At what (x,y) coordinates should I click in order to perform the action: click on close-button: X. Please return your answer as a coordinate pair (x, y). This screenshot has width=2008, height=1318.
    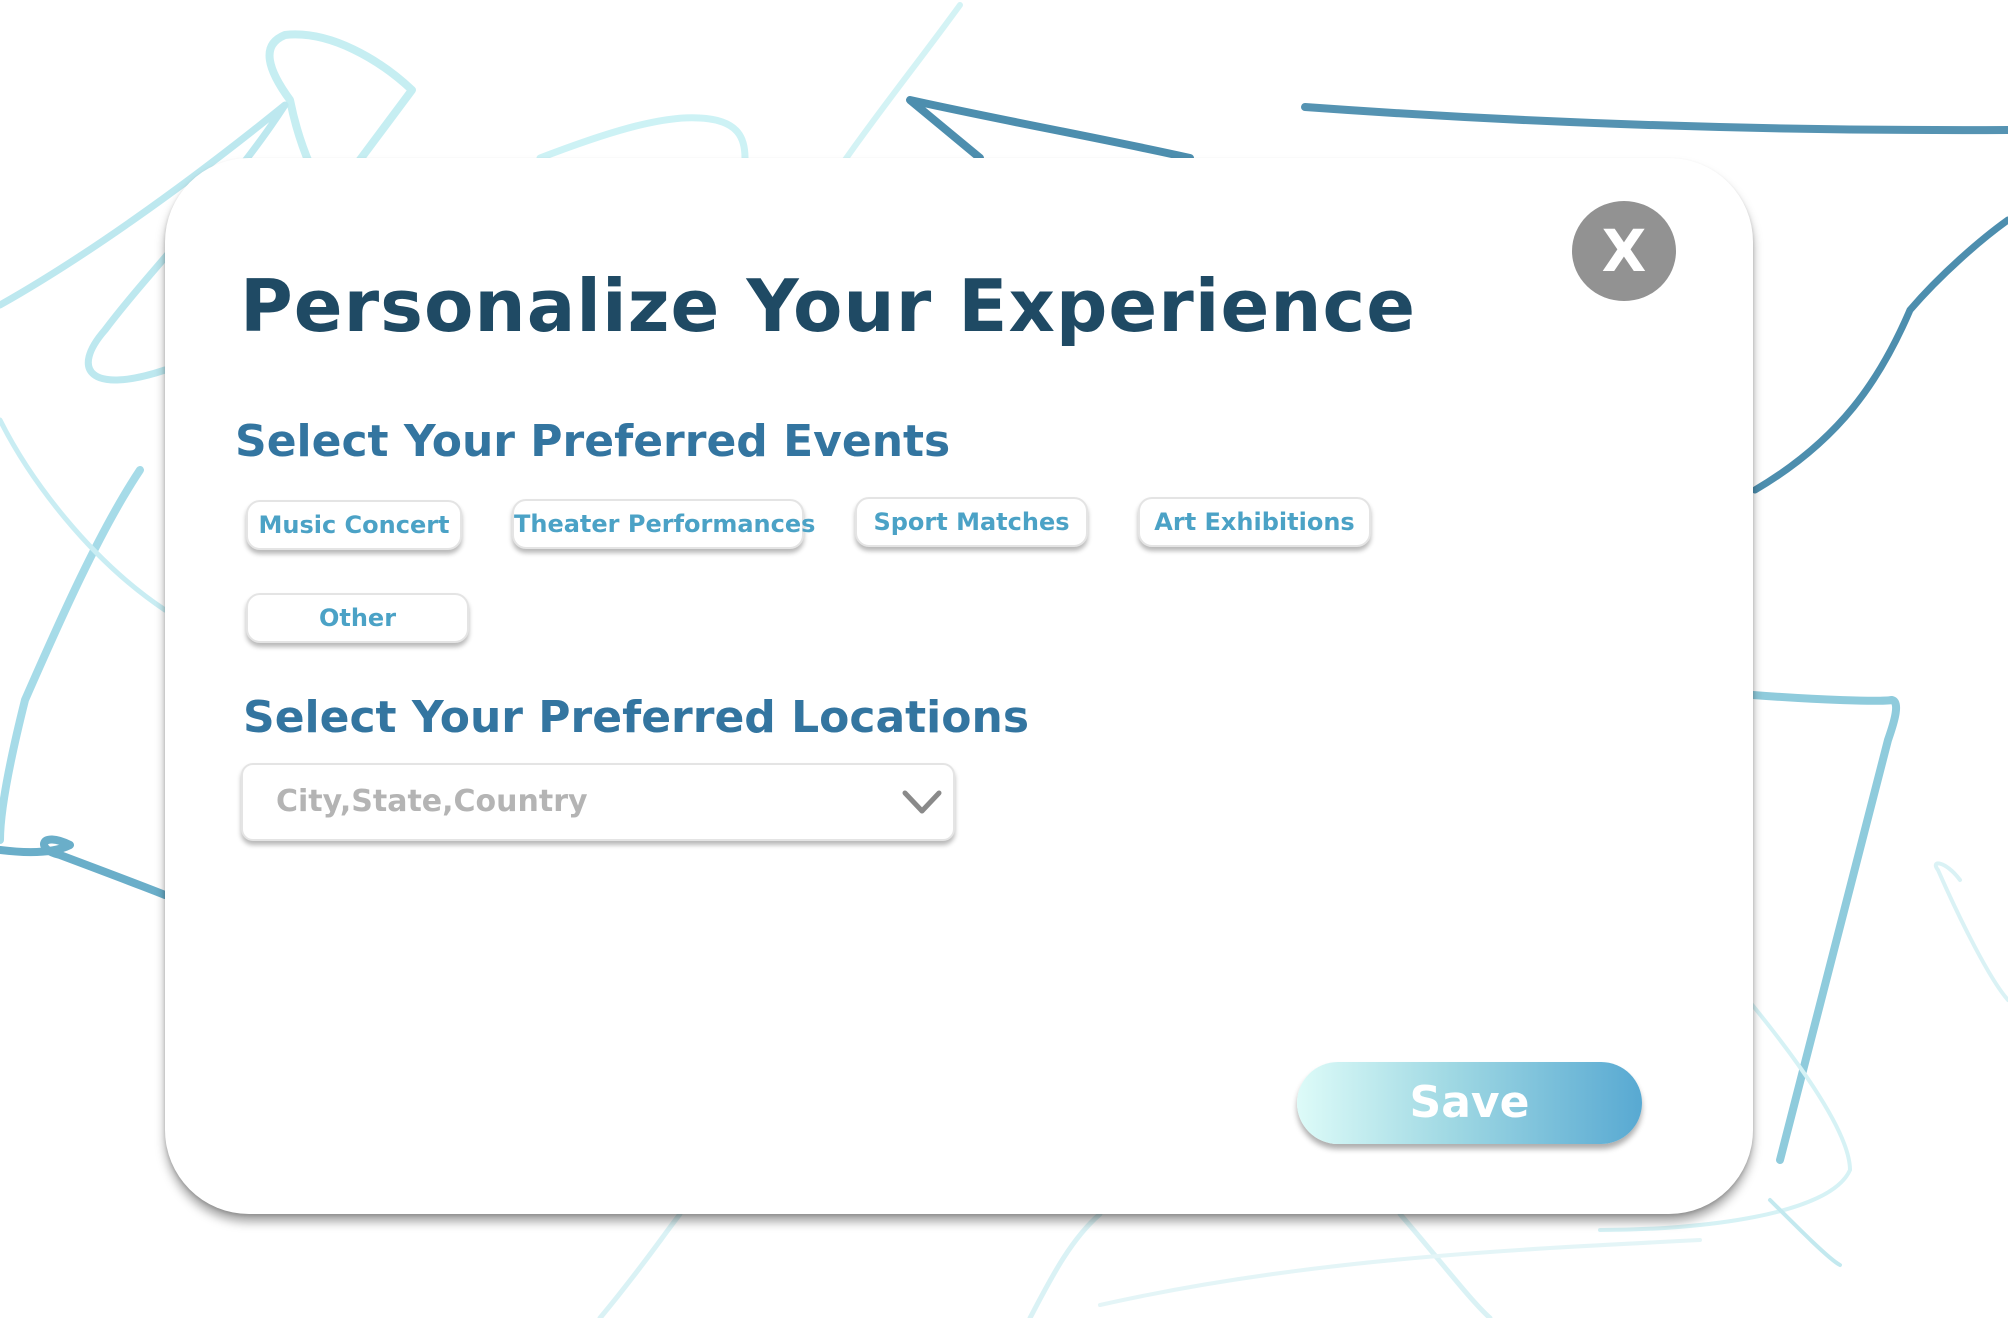
    Looking at the image, I should click on (1624, 251).